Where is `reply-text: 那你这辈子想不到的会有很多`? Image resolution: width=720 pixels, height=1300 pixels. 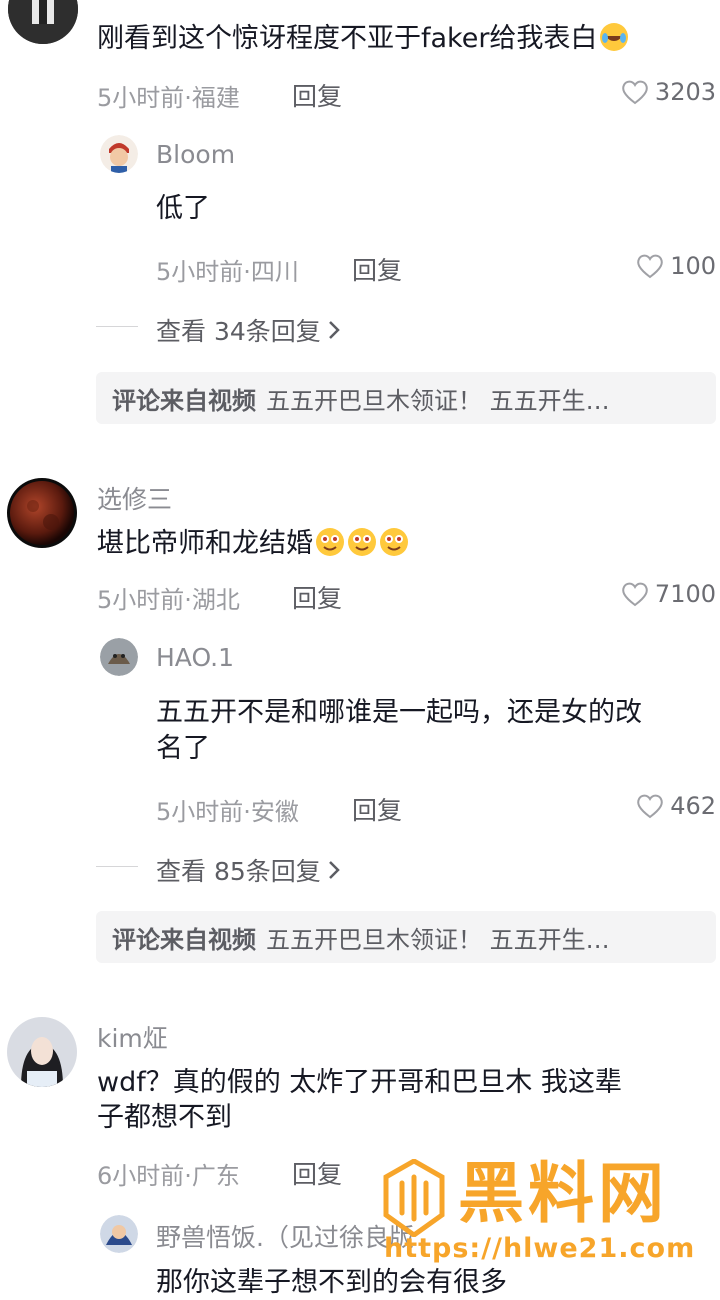
reply-text: 那你这辈子想不到的会有很多 is located at coordinates (331, 1282).